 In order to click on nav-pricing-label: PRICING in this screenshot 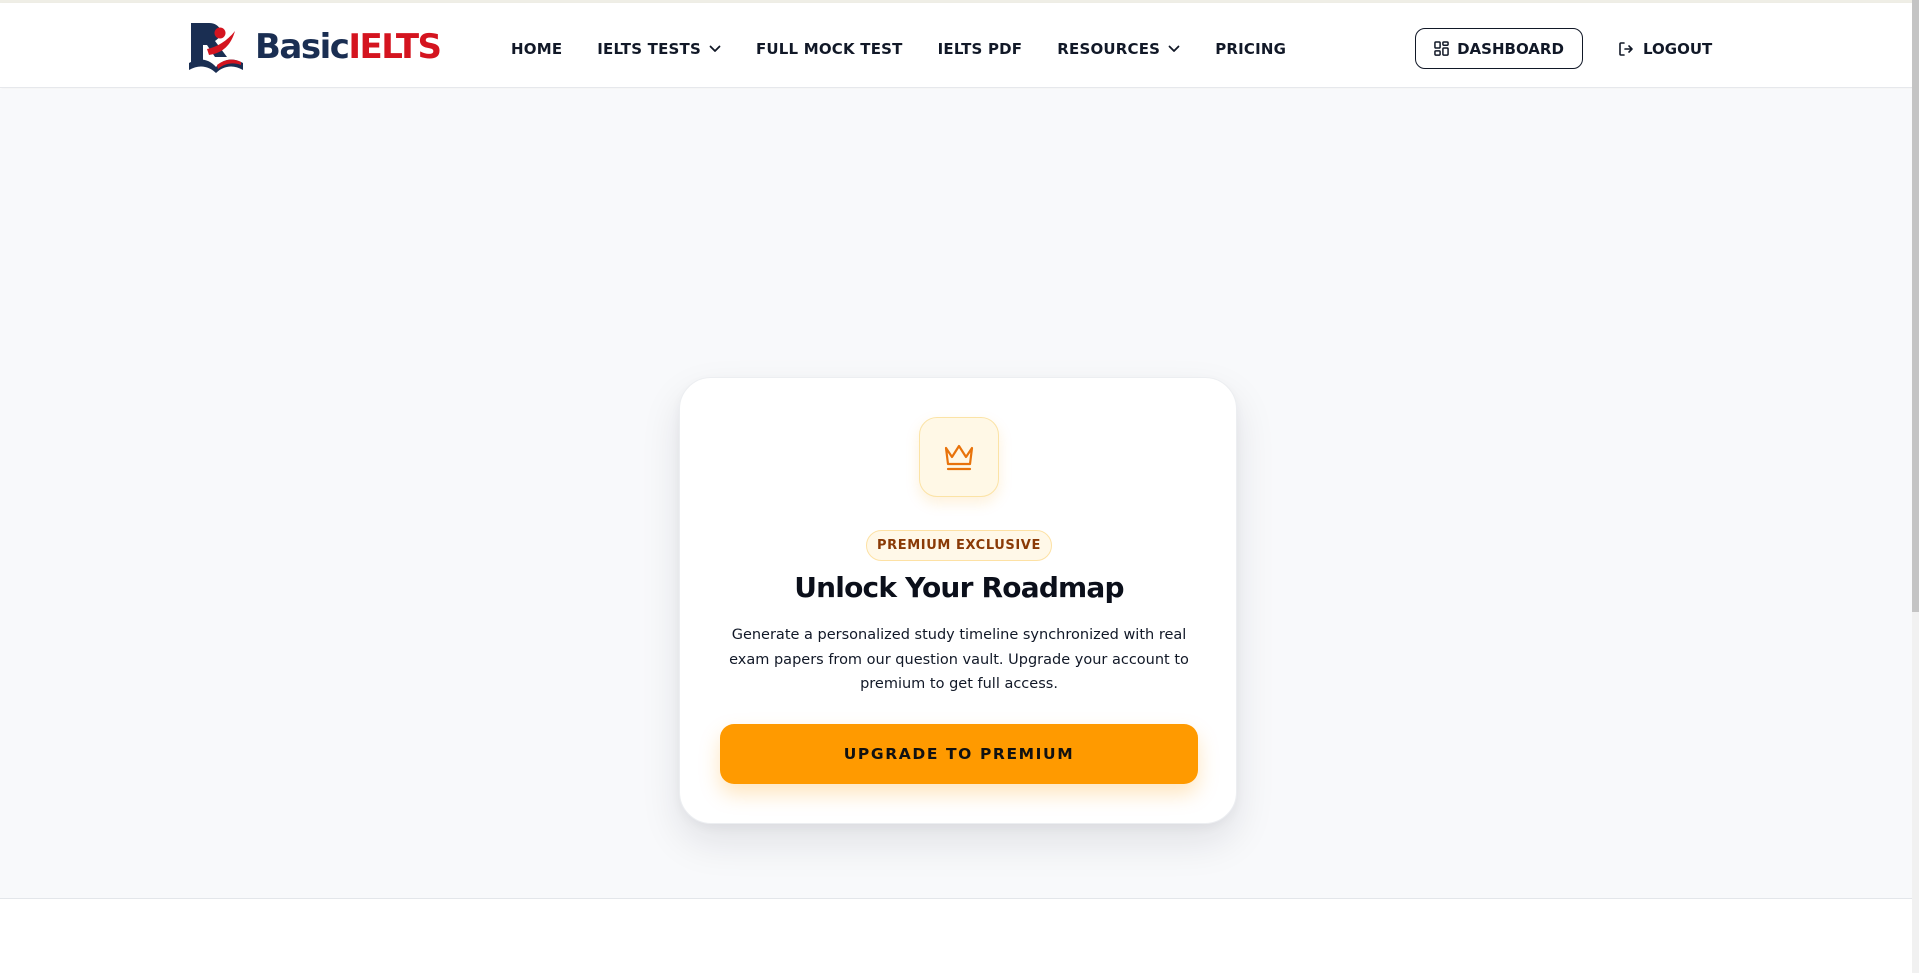, I will do `click(1251, 48)`.